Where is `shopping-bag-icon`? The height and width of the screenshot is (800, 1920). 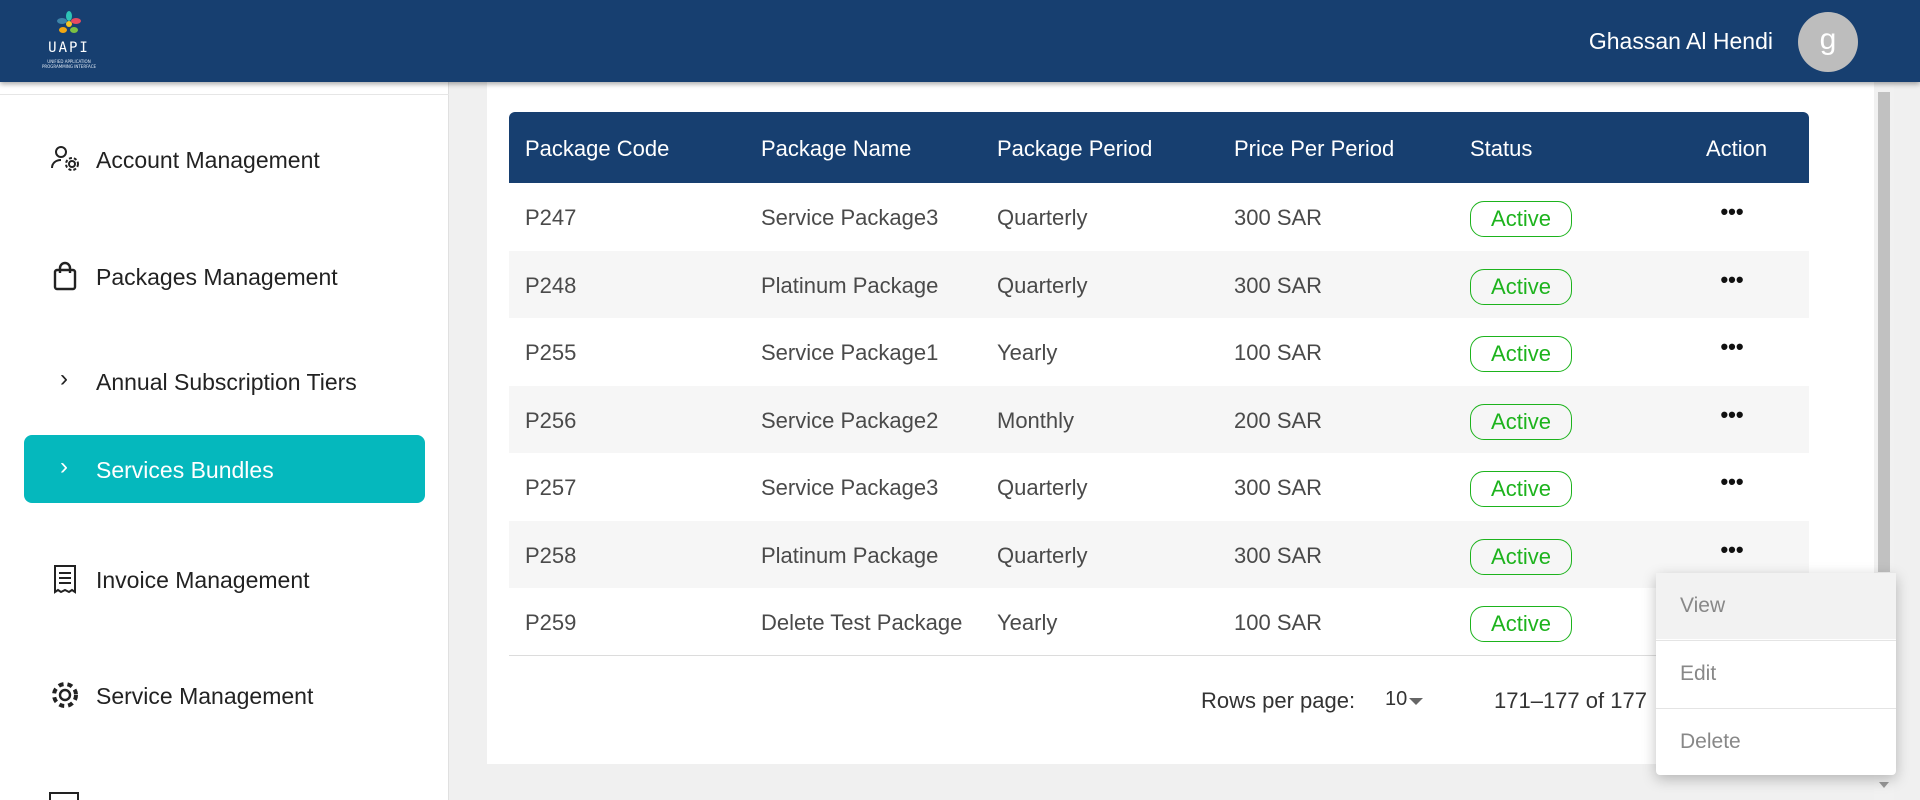
shopping-bag-icon is located at coordinates (65, 276).